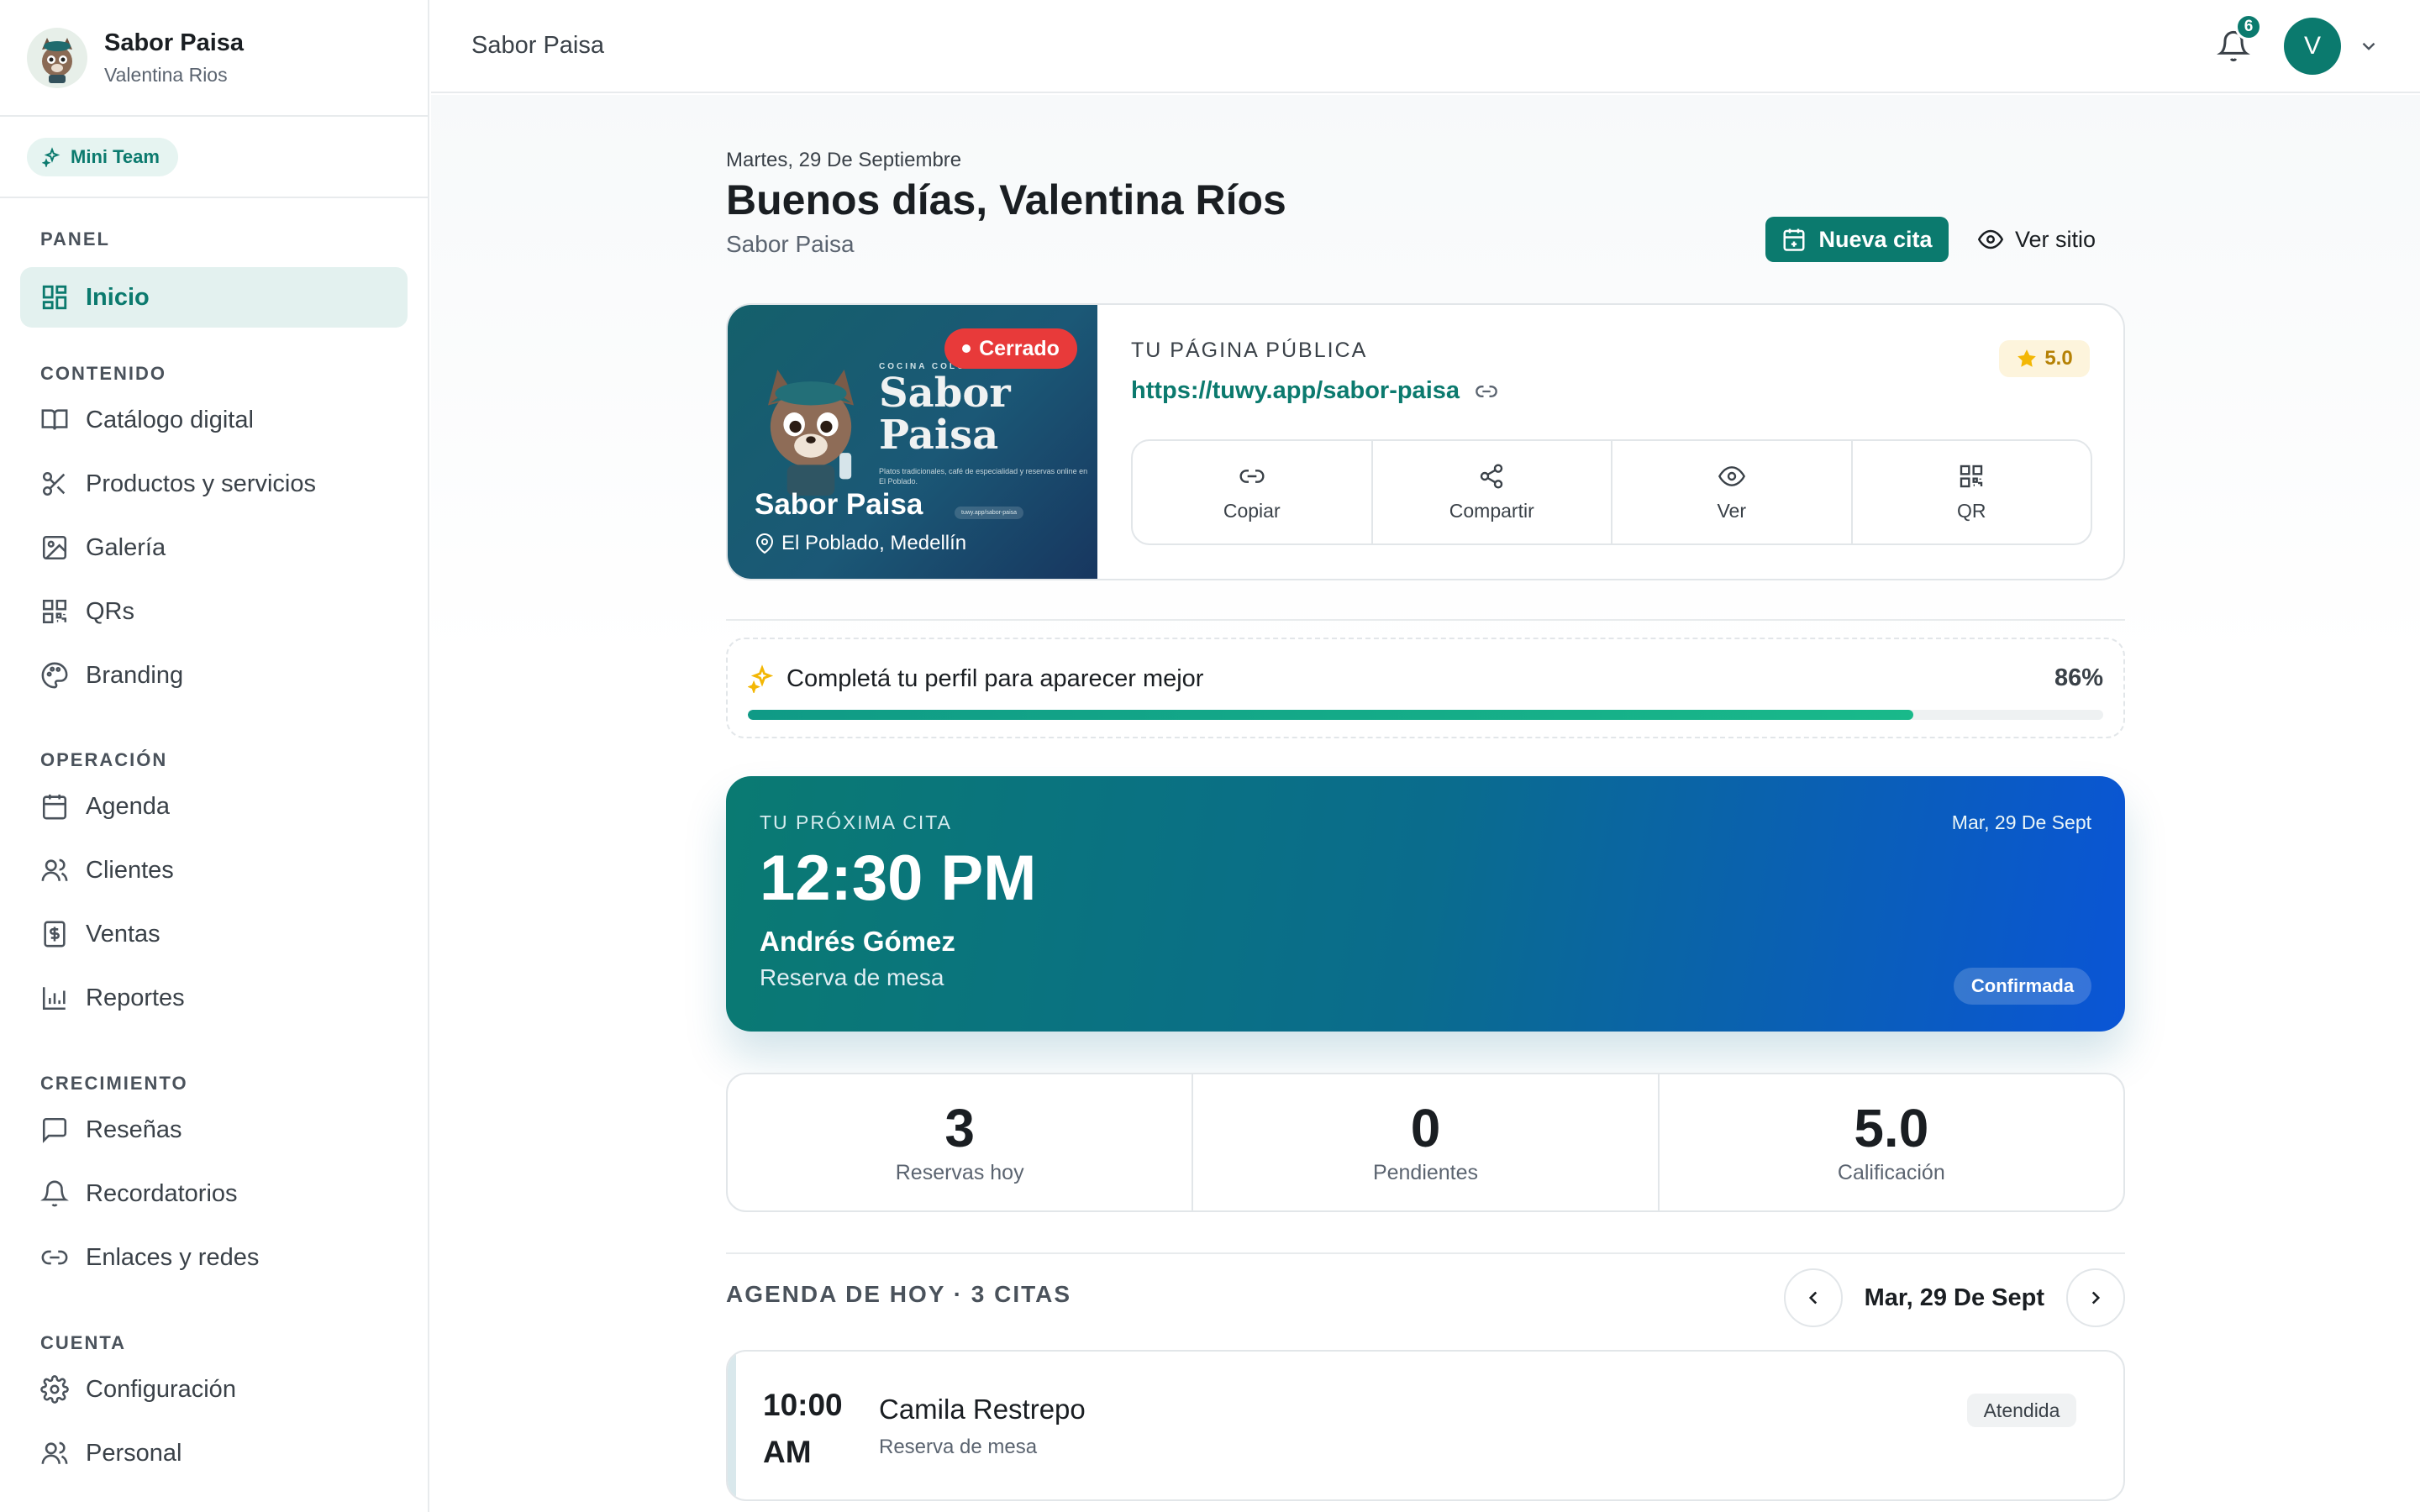  I want to click on cover-business-name: Sabor Paisa, so click(839, 504).